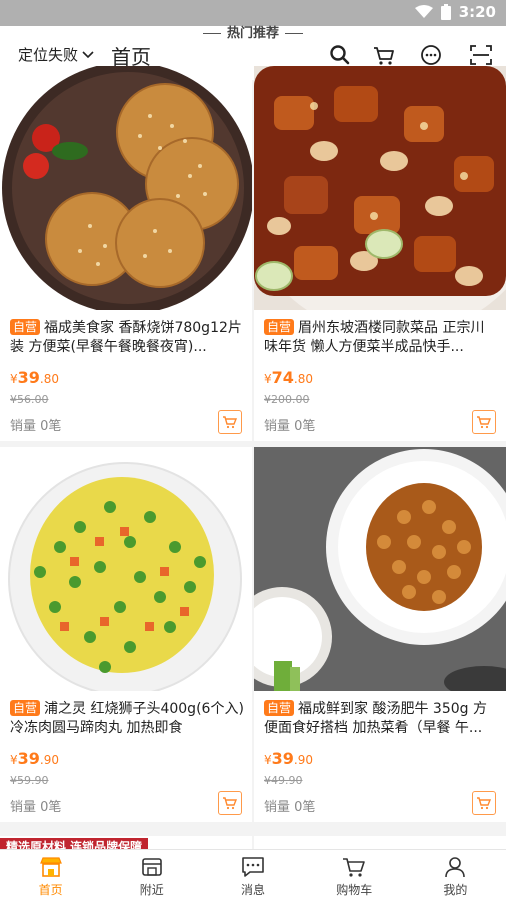  Describe the element at coordinates (151, 867) in the screenshot. I see `nearby-icon` at that location.